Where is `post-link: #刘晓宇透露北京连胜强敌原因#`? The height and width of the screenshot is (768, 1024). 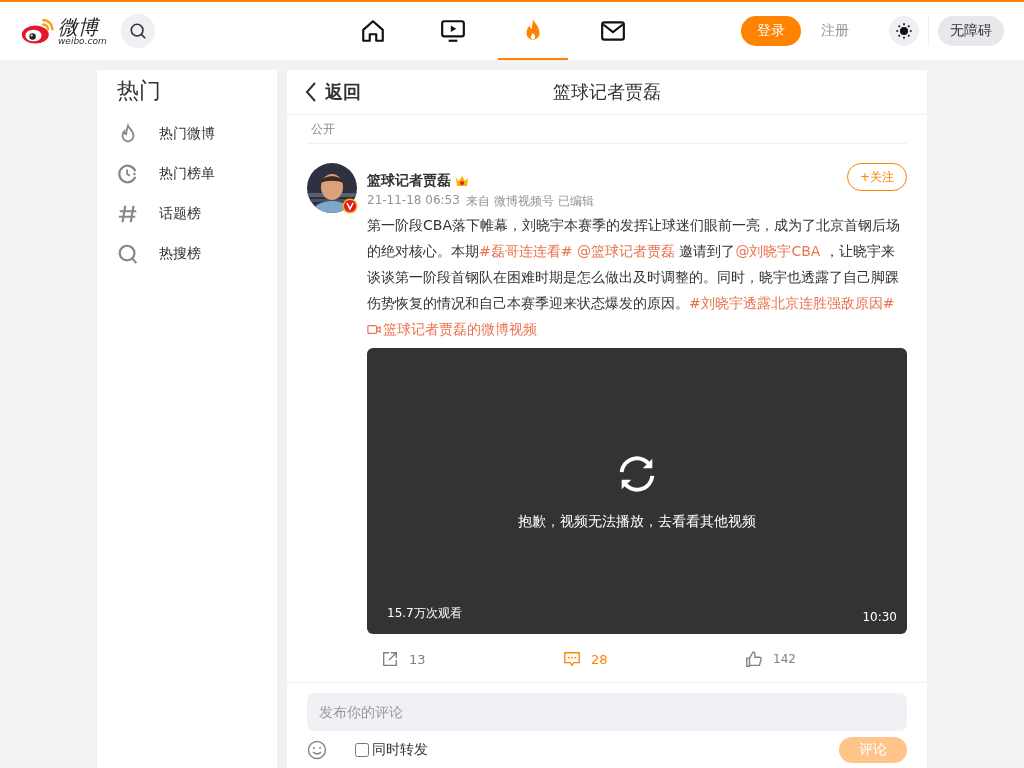 post-link: #刘晓宇透露北京连胜强敌原因# is located at coordinates (792, 303).